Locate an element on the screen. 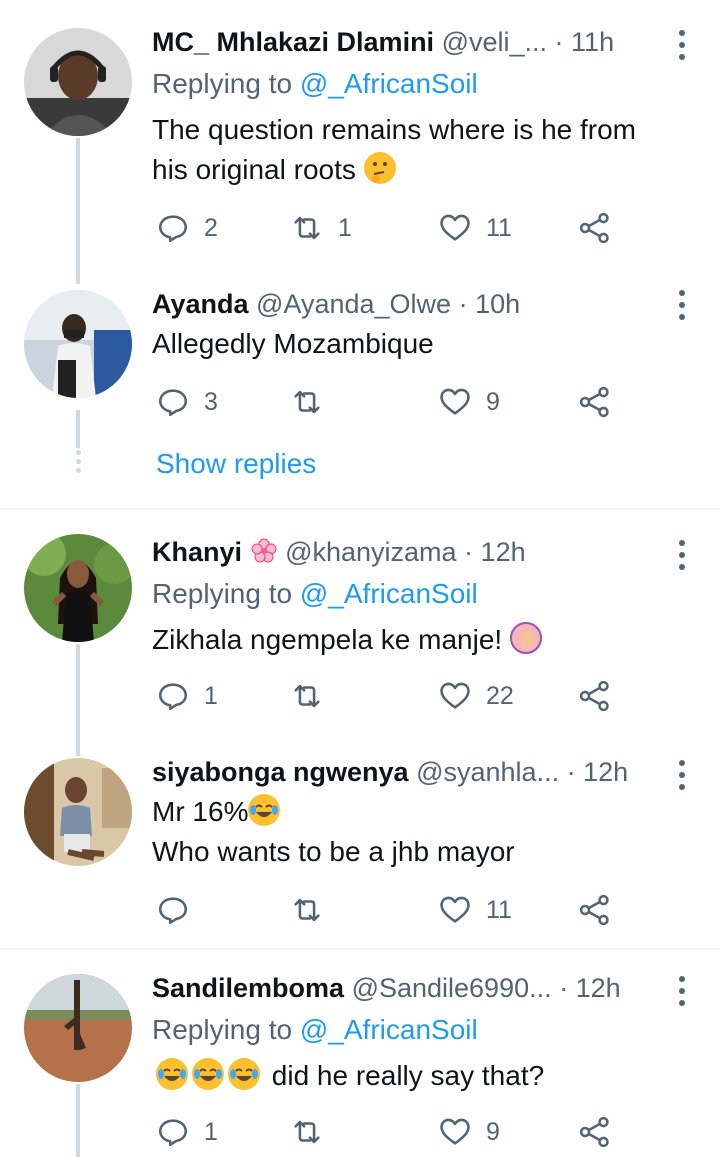  tweet-header: Ayanda @Ayanda_Olwe · 10h is located at coordinates (411, 304).